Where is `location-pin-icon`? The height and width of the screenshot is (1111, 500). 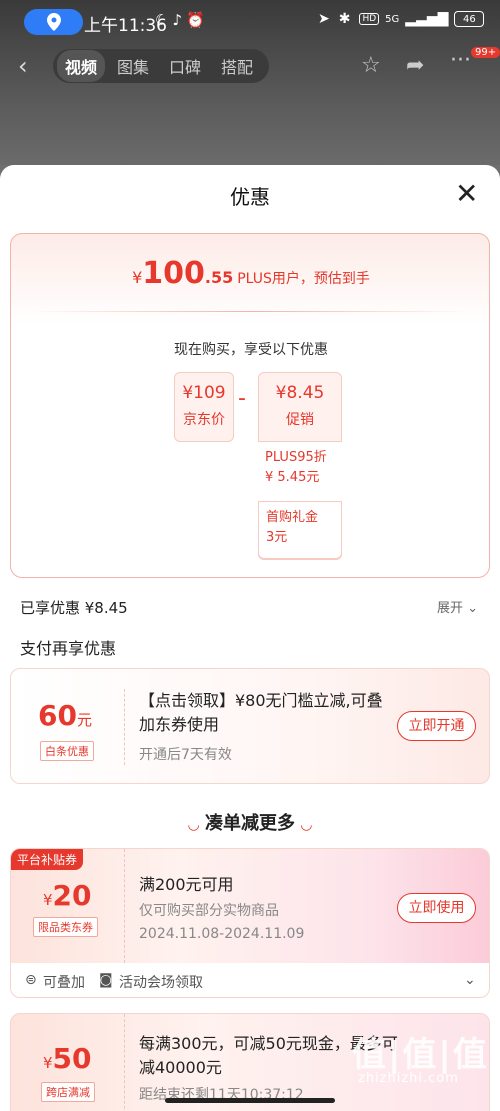 location-pin-icon is located at coordinates (53, 22).